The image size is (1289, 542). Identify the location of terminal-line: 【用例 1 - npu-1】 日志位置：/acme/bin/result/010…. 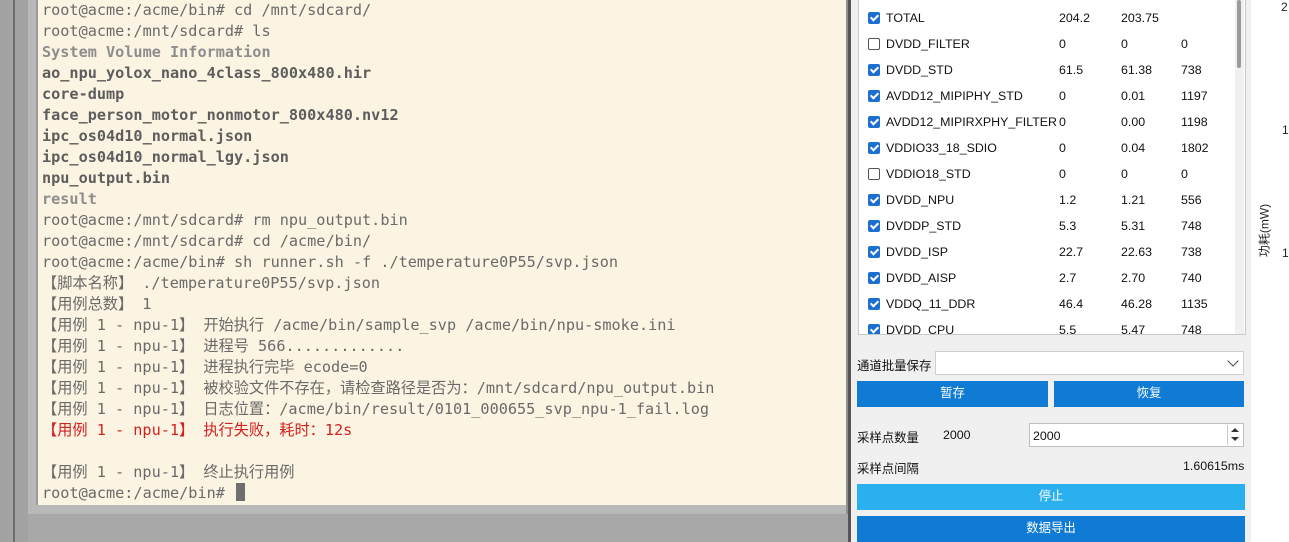
(376, 409).